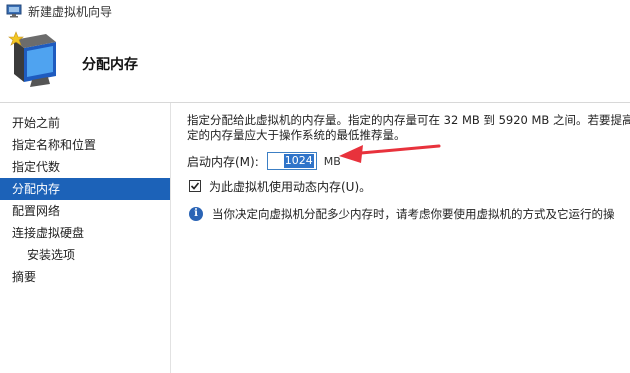  What do you see at coordinates (85, 145) in the screenshot?
I see `sidebar-step-2: 指定名称和位置` at bounding box center [85, 145].